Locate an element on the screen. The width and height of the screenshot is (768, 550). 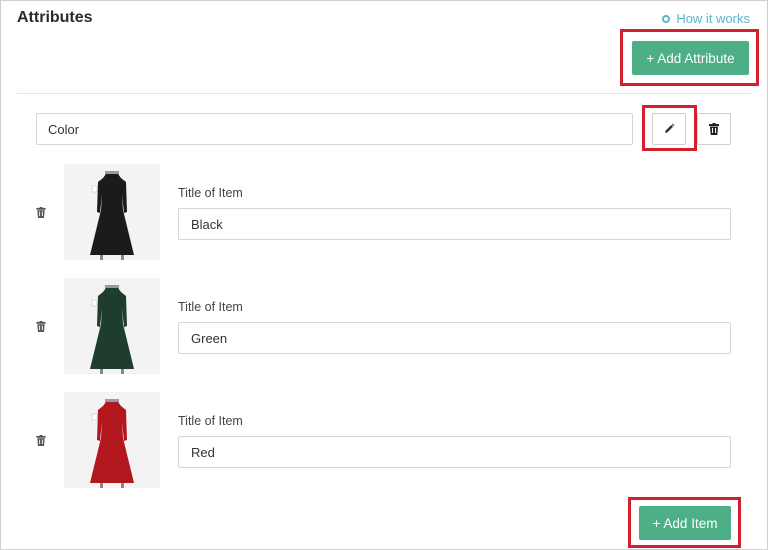
item-title-input: Red is located at coordinates (454, 452).